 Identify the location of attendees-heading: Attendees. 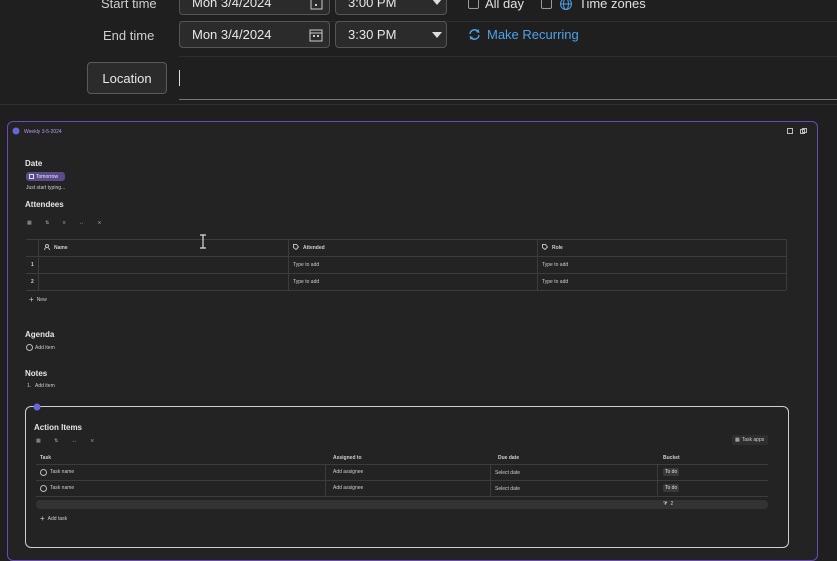
(44, 204).